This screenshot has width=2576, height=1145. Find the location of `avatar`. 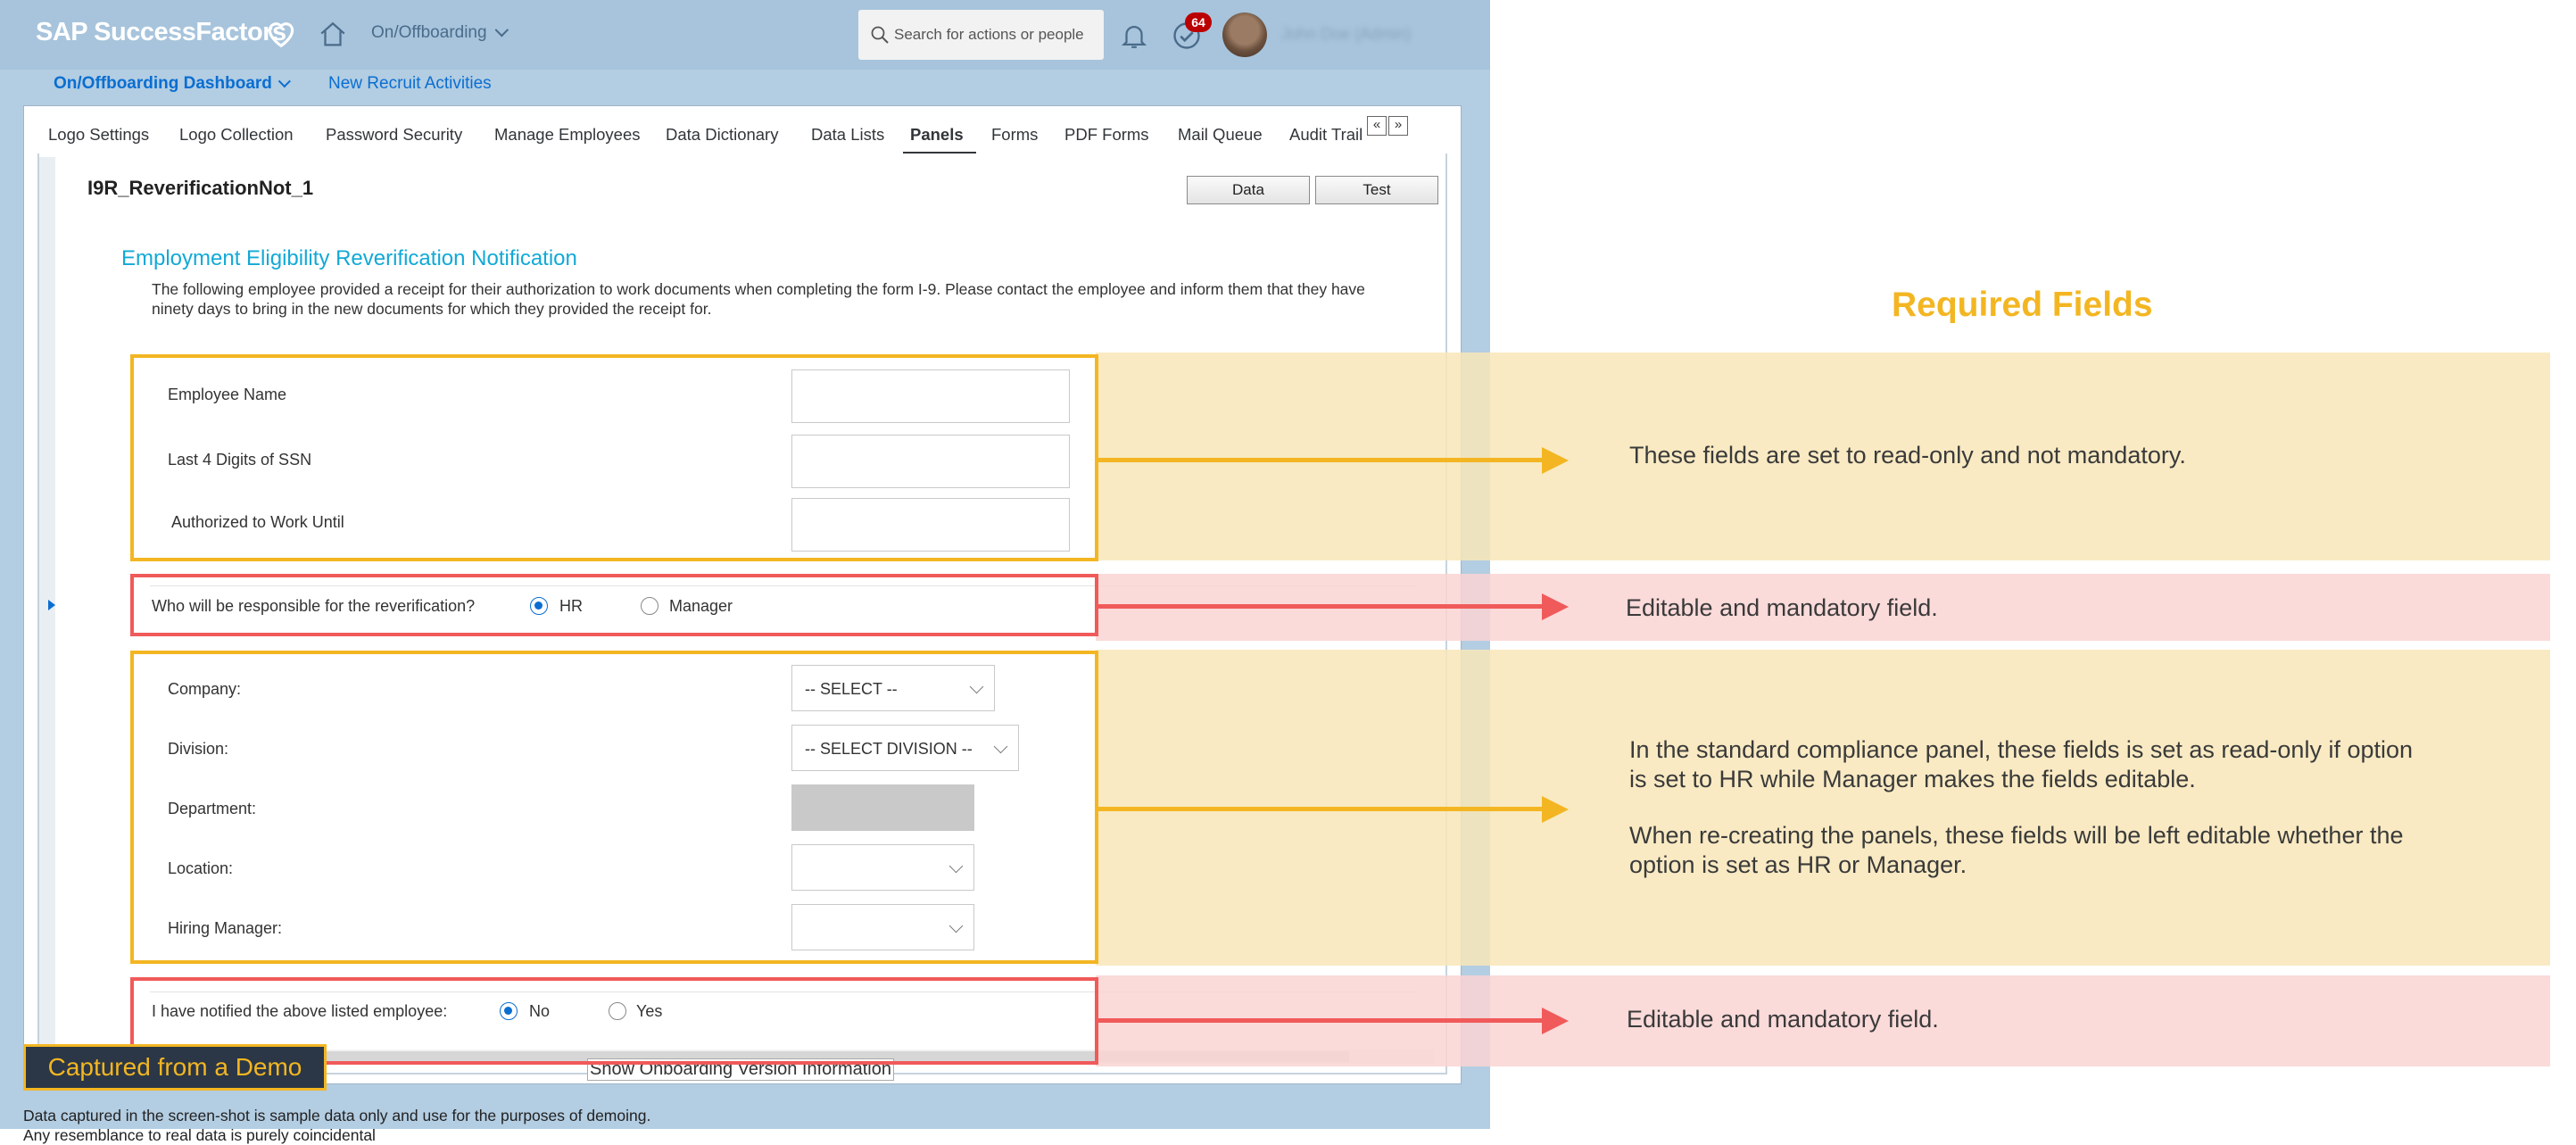

avatar is located at coordinates (1244, 34).